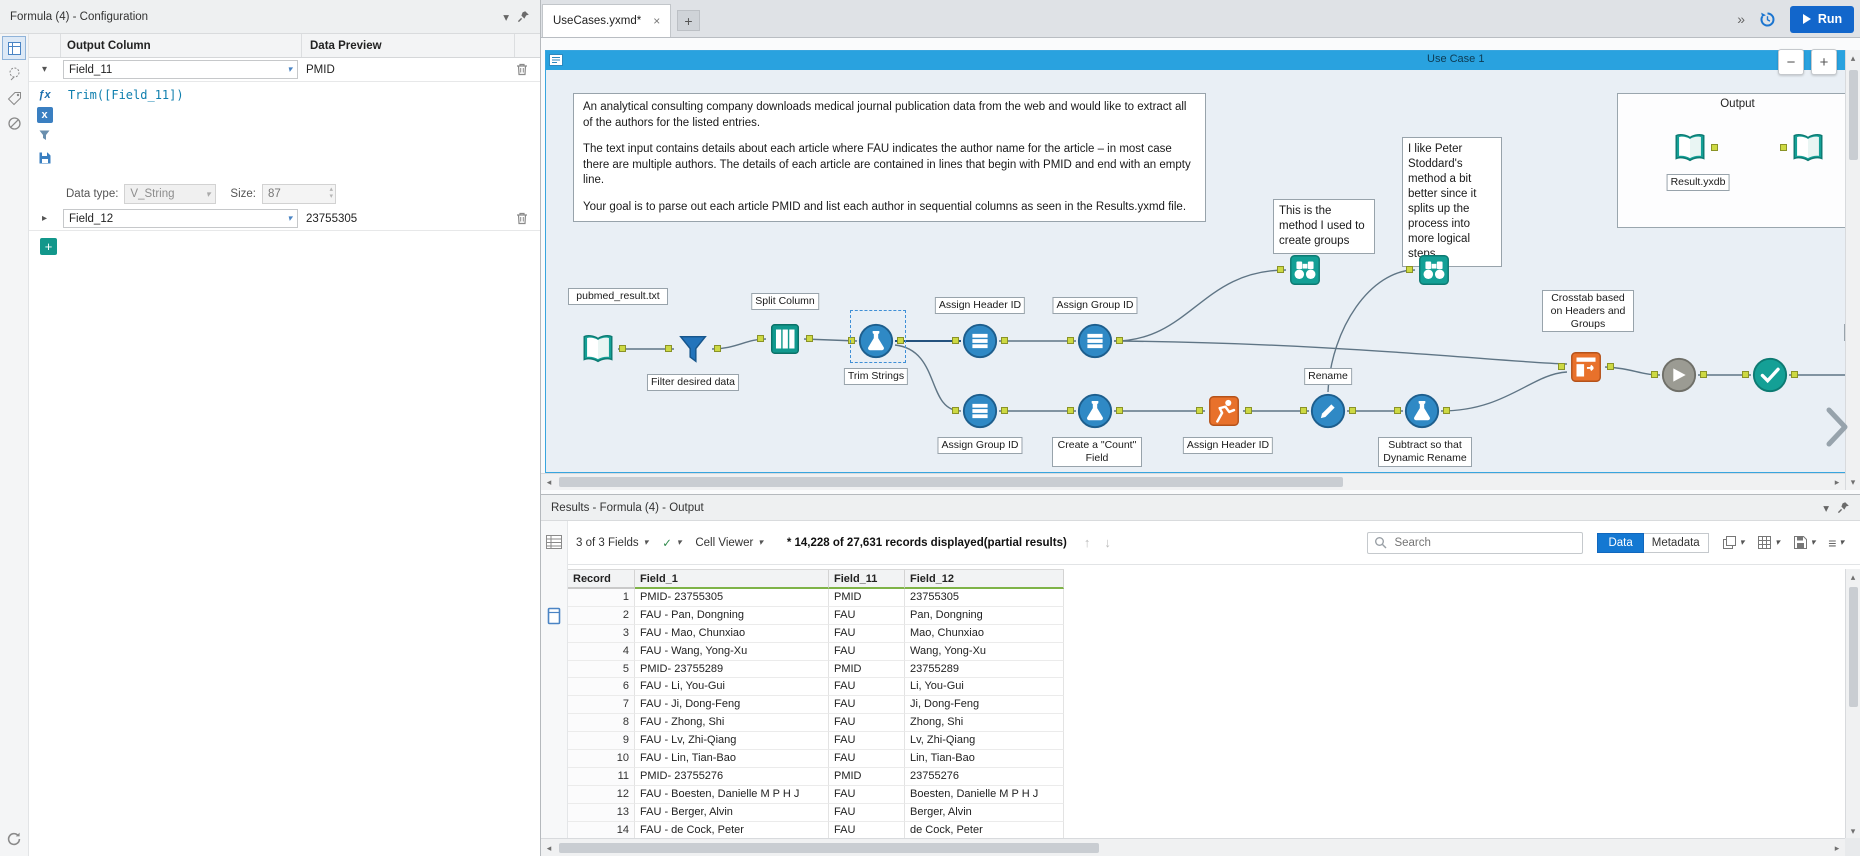 This screenshot has height=856, width=1860. What do you see at coordinates (48, 246) in the screenshot?
I see `add-column-button: +` at bounding box center [48, 246].